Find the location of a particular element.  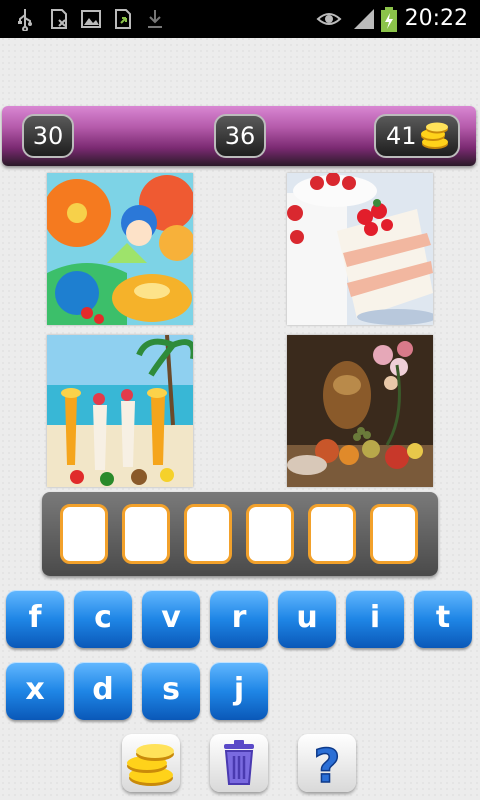

coins-button is located at coordinates (151, 763).